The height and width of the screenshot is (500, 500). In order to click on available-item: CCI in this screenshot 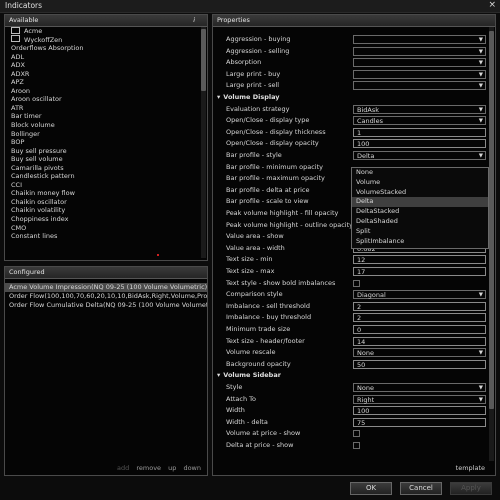, I will do `click(103, 185)`.